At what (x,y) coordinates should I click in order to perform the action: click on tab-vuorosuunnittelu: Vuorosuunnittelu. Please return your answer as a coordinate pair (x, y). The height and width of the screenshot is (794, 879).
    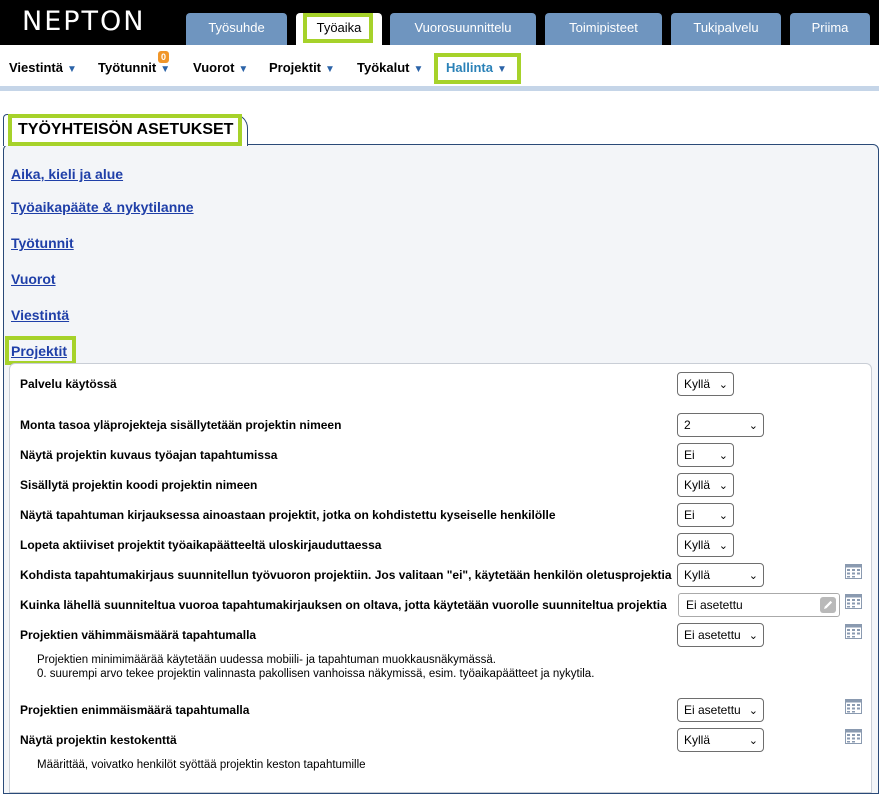
    Looking at the image, I should click on (463, 29).